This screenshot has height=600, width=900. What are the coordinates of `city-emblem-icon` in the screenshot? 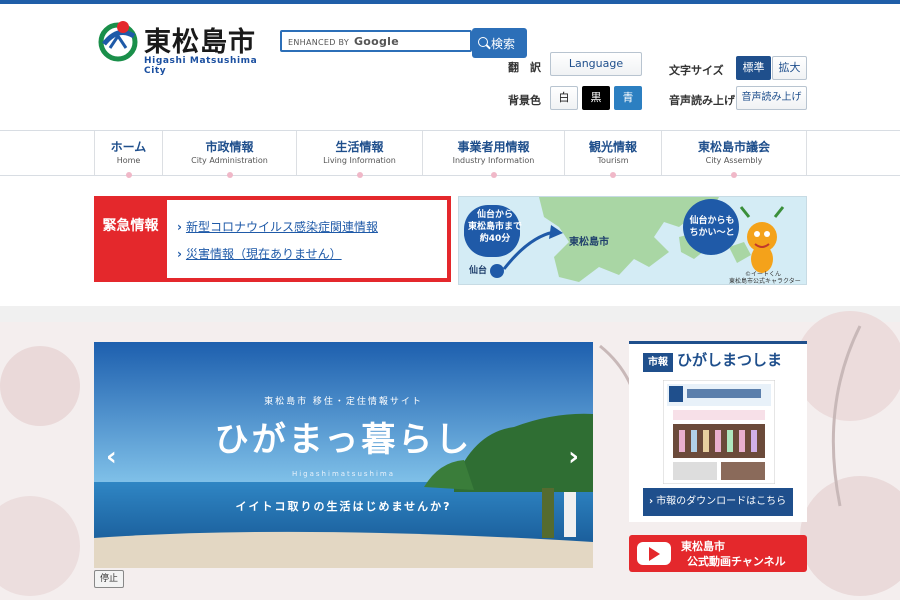 It's located at (118, 41).